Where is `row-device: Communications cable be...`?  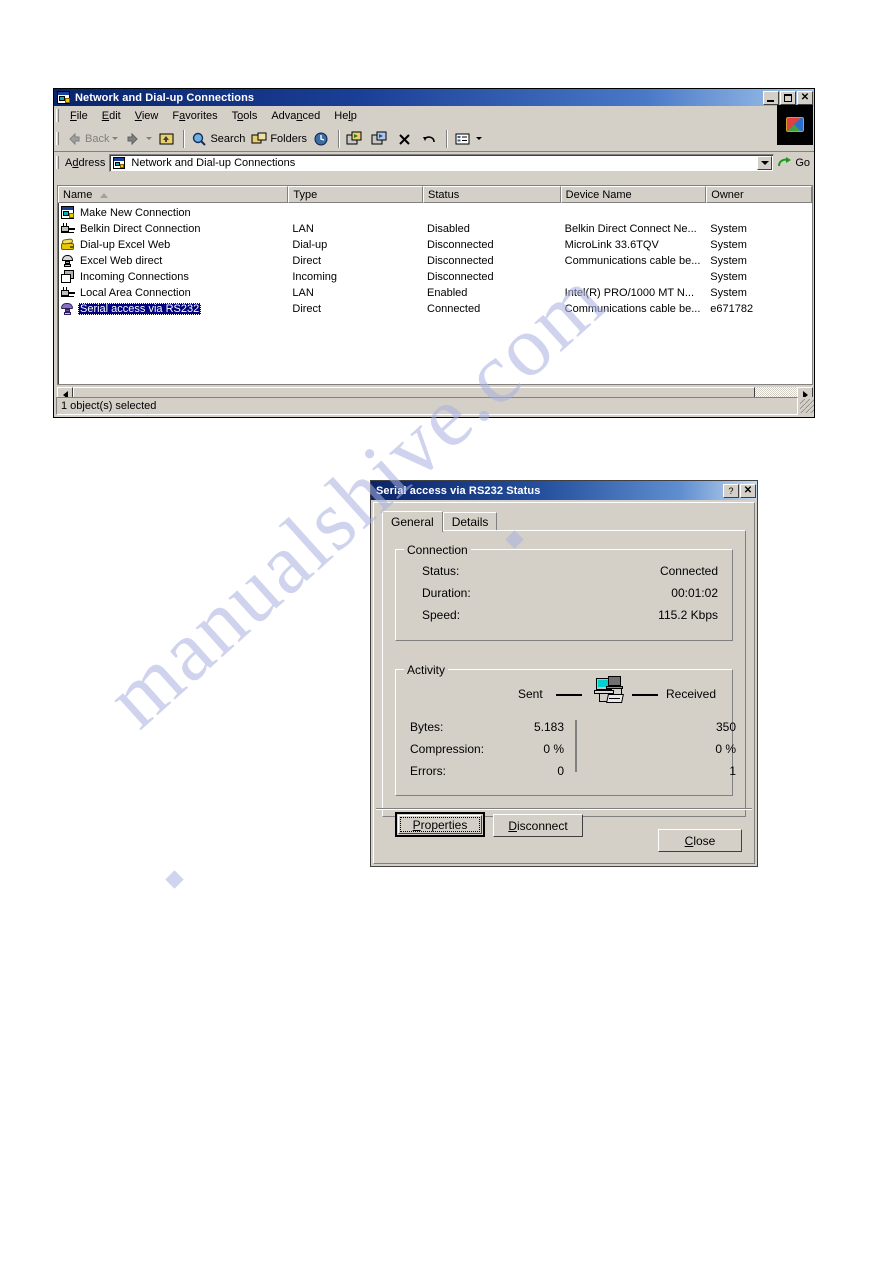 row-device: Communications cable be... is located at coordinates (632, 309).